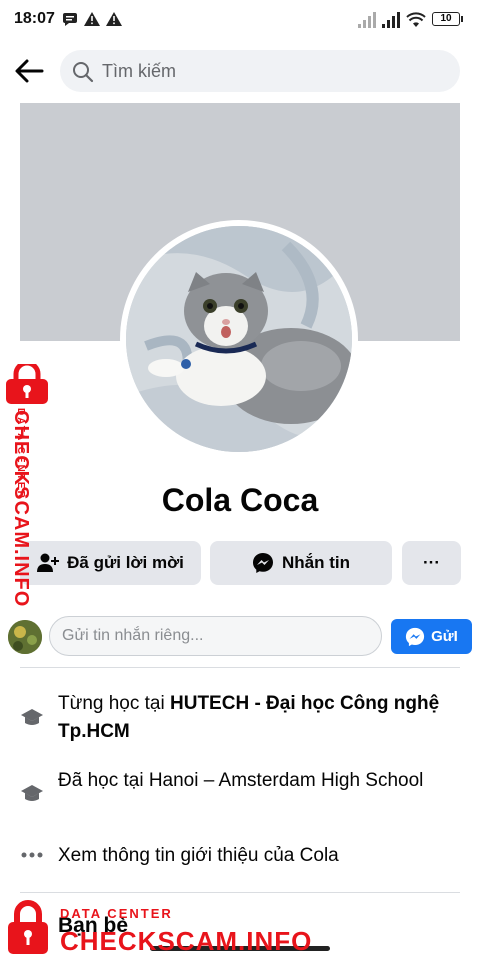 This screenshot has height=960, width=480. Describe the element at coordinates (391, 20) in the screenshot. I see `signal-icon` at that location.